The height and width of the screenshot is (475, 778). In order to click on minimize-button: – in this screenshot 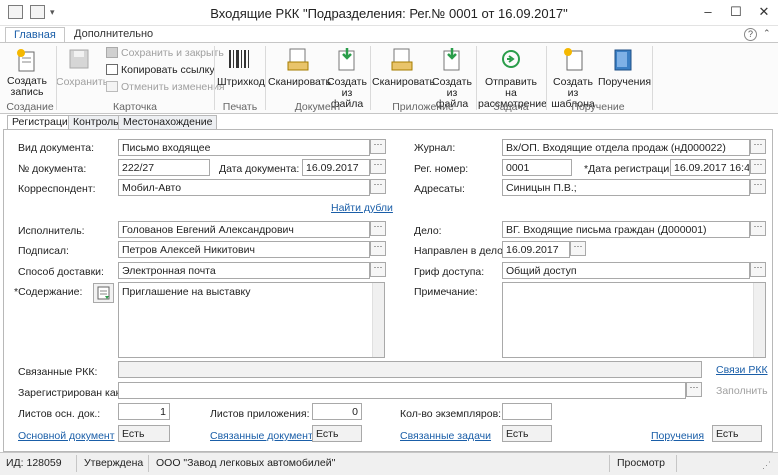, I will do `click(708, 12)`.